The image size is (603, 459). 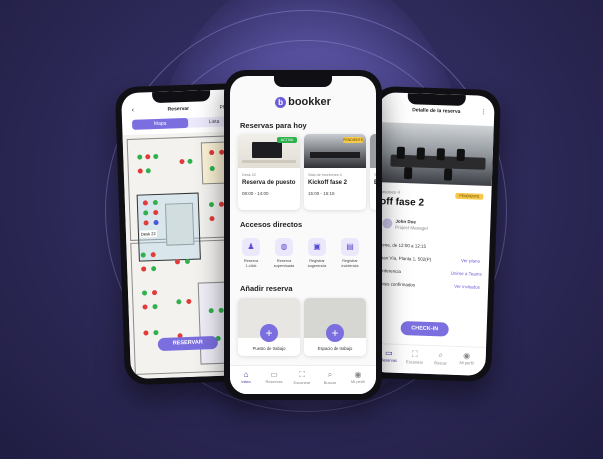 What do you see at coordinates (483, 112) in the screenshot?
I see `more-options-icon: ⋮` at bounding box center [483, 112].